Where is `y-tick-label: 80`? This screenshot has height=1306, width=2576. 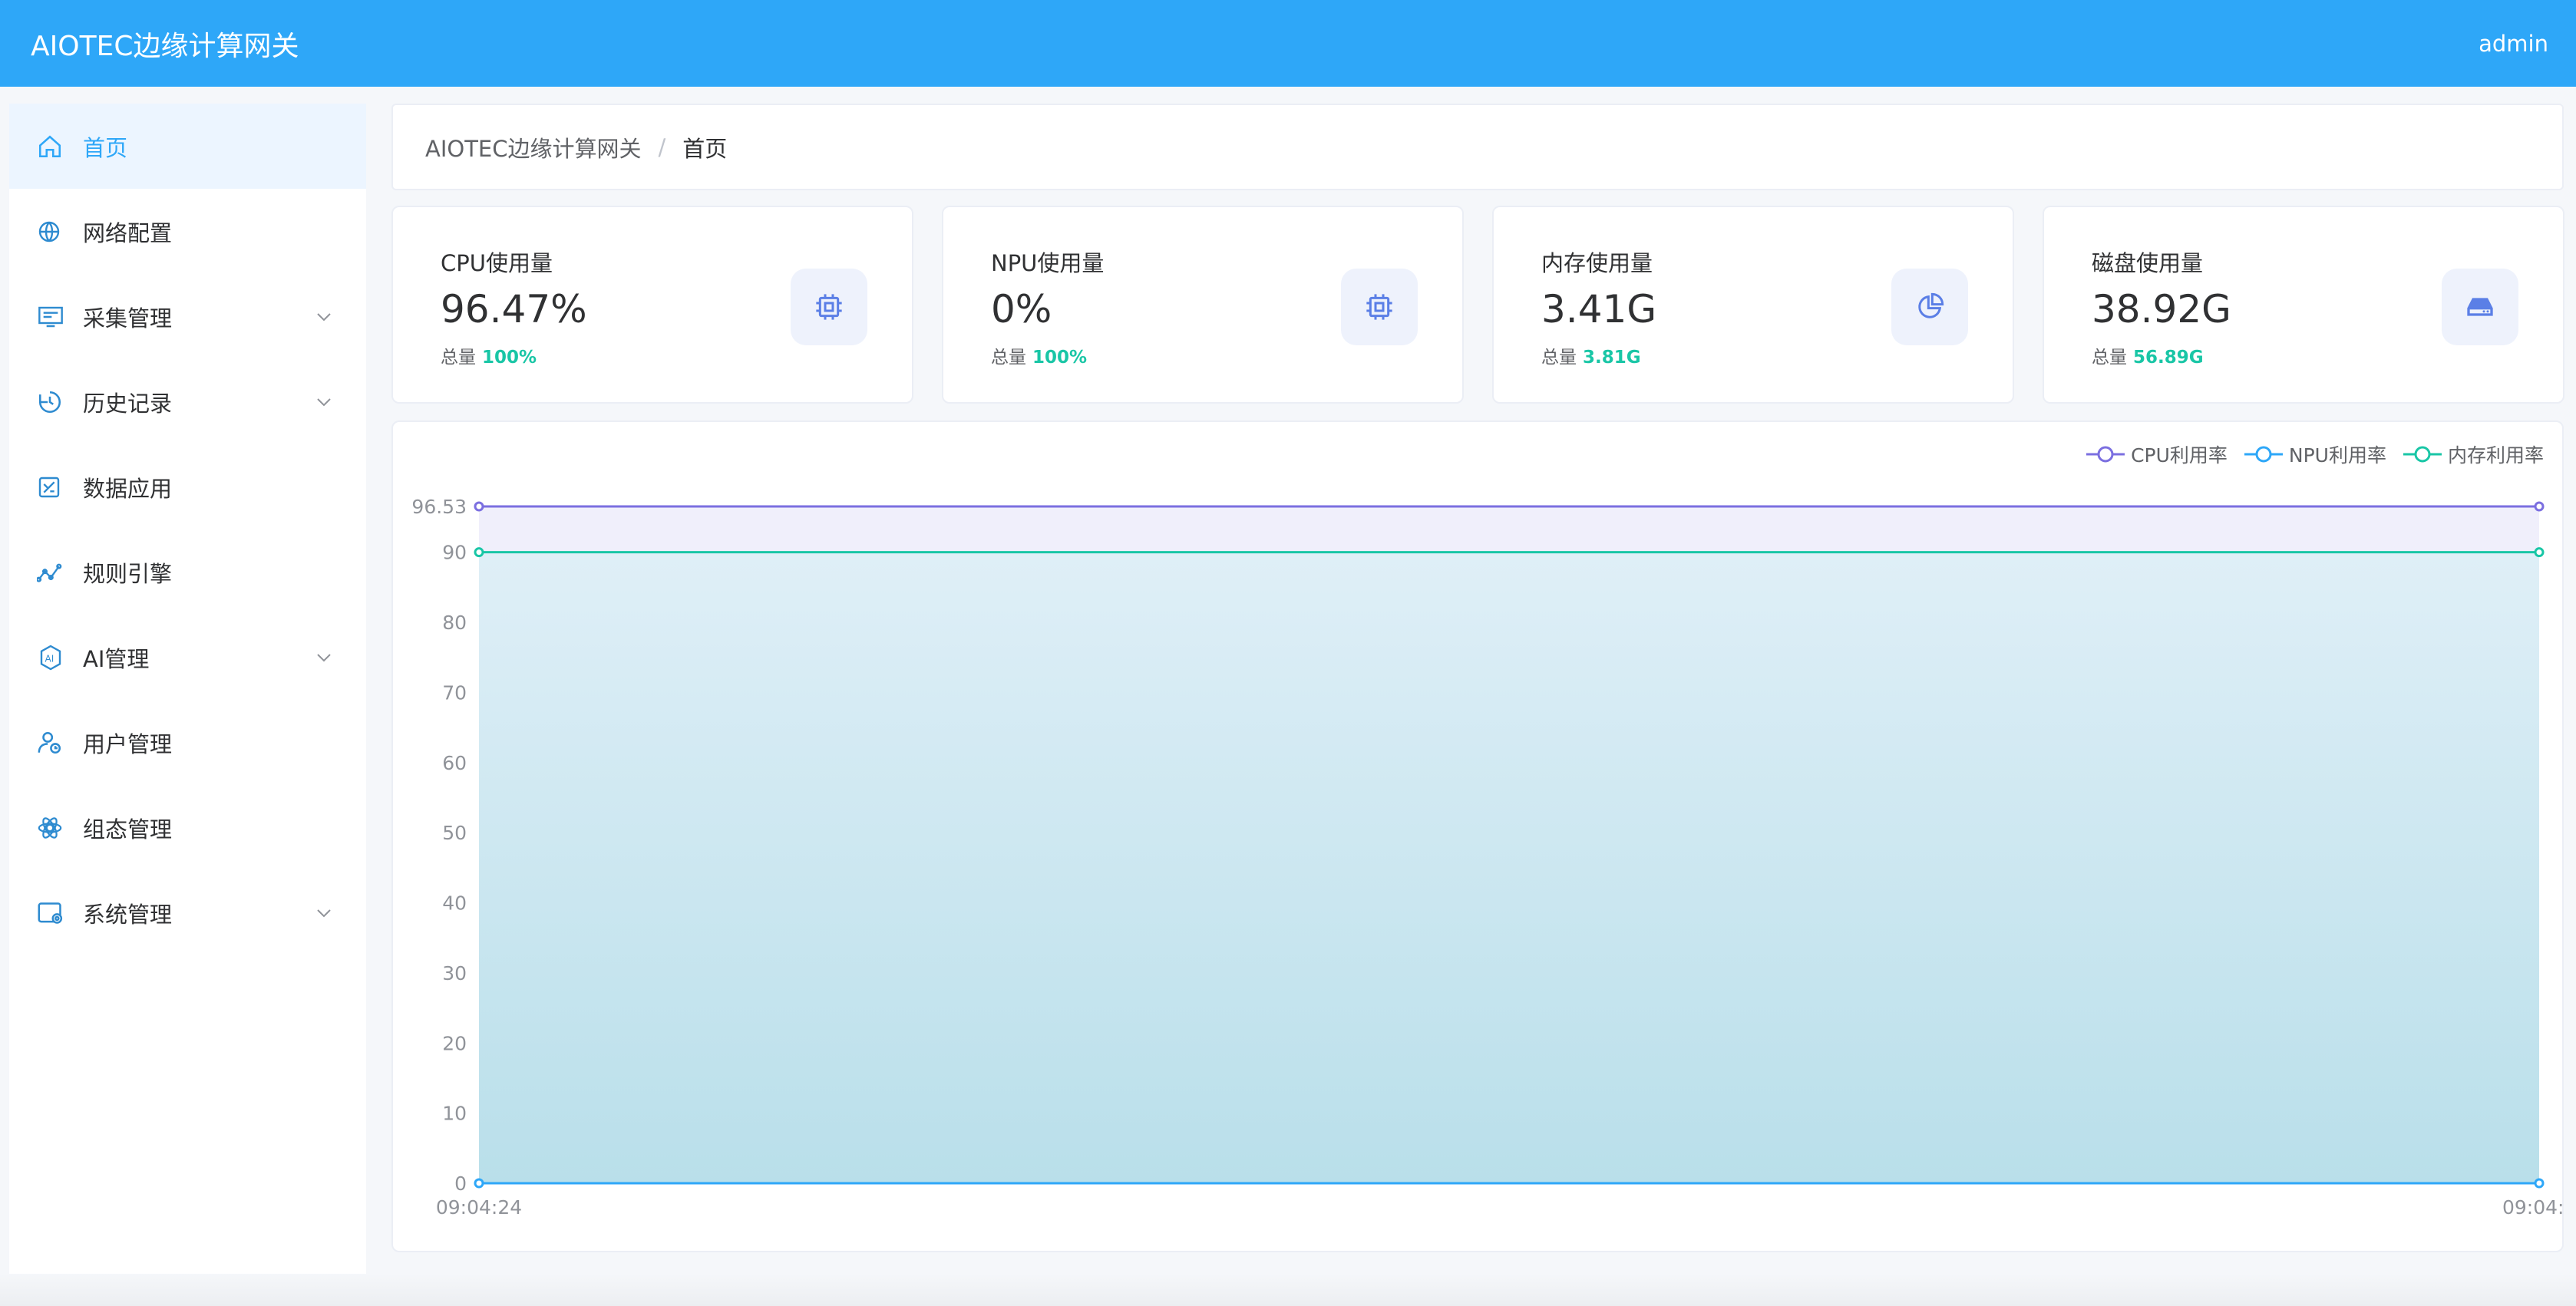
y-tick-label: 80 is located at coordinates (454, 623).